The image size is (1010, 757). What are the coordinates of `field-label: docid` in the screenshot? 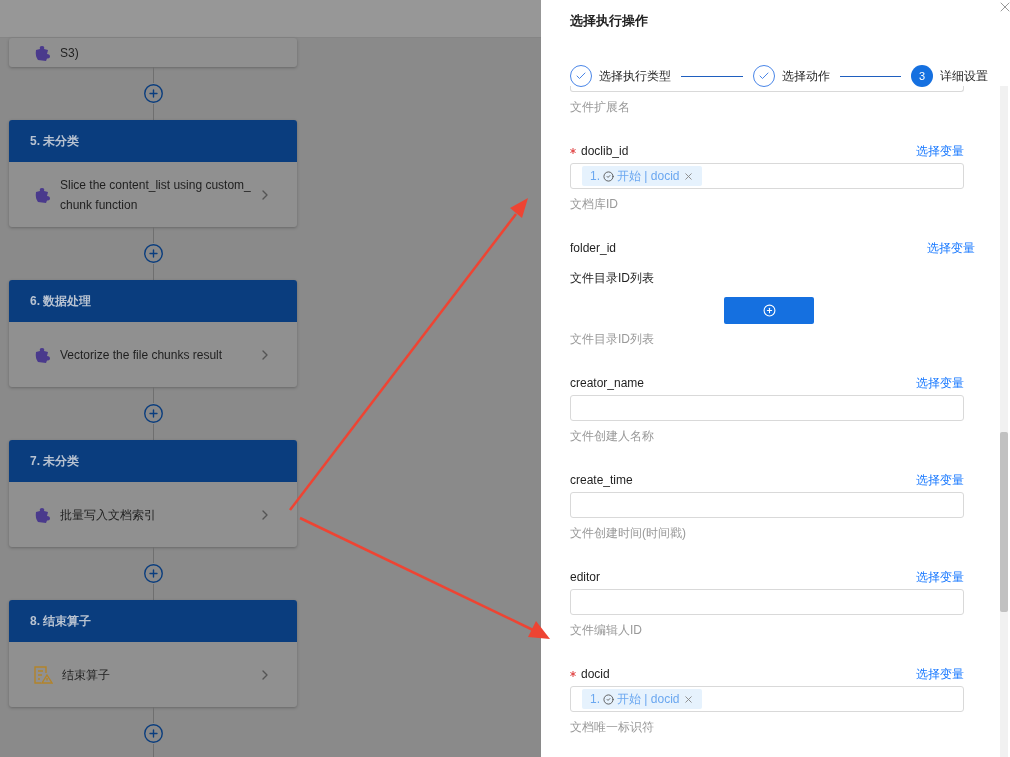 It's located at (595, 674).